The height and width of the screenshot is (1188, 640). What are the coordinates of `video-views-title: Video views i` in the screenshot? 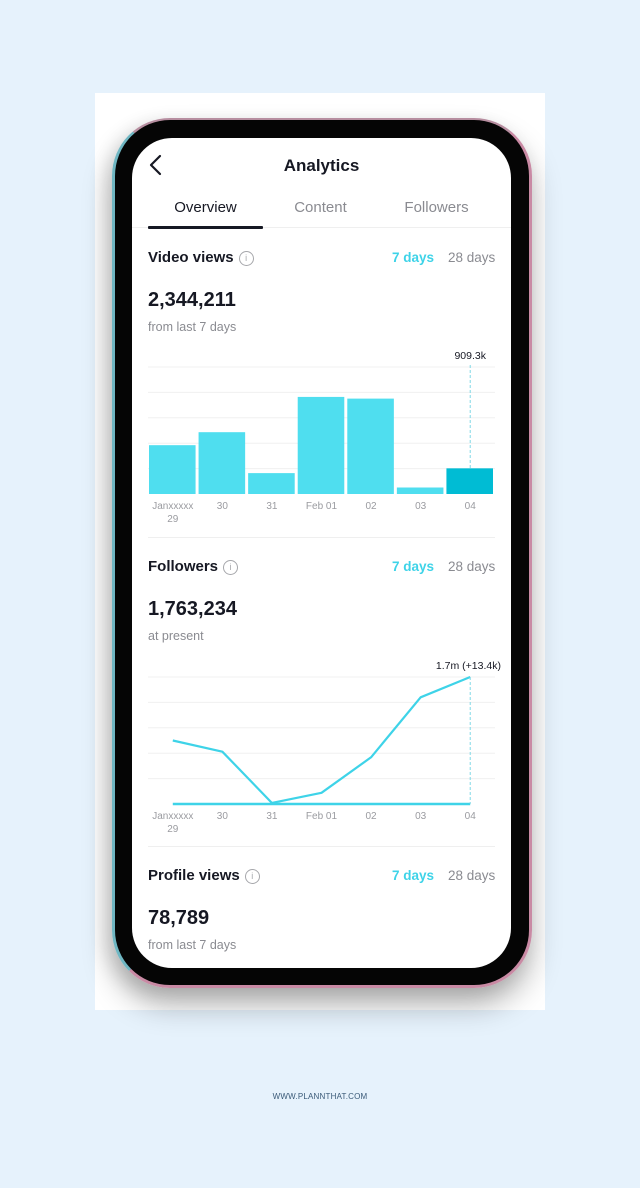 It's located at (201, 257).